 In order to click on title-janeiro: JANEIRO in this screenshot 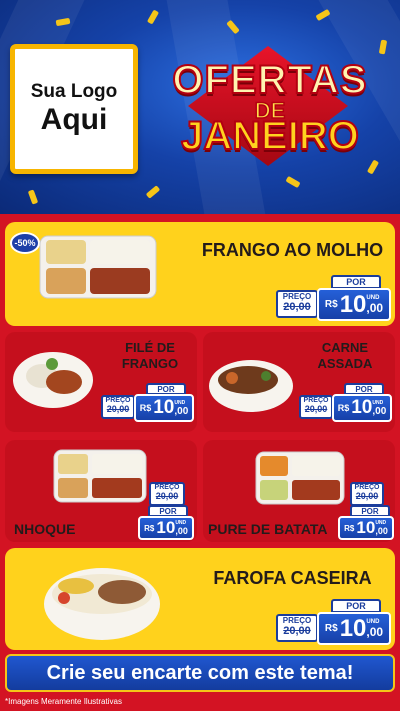, I will do `click(270, 136)`.